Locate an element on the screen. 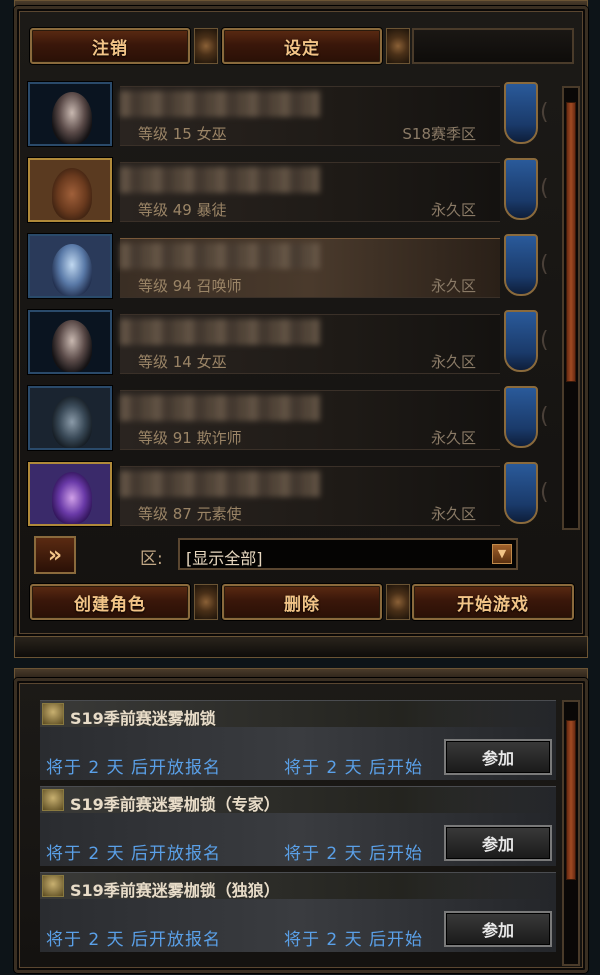 The height and width of the screenshot is (975, 600). logout-button: 注销 is located at coordinates (110, 46).